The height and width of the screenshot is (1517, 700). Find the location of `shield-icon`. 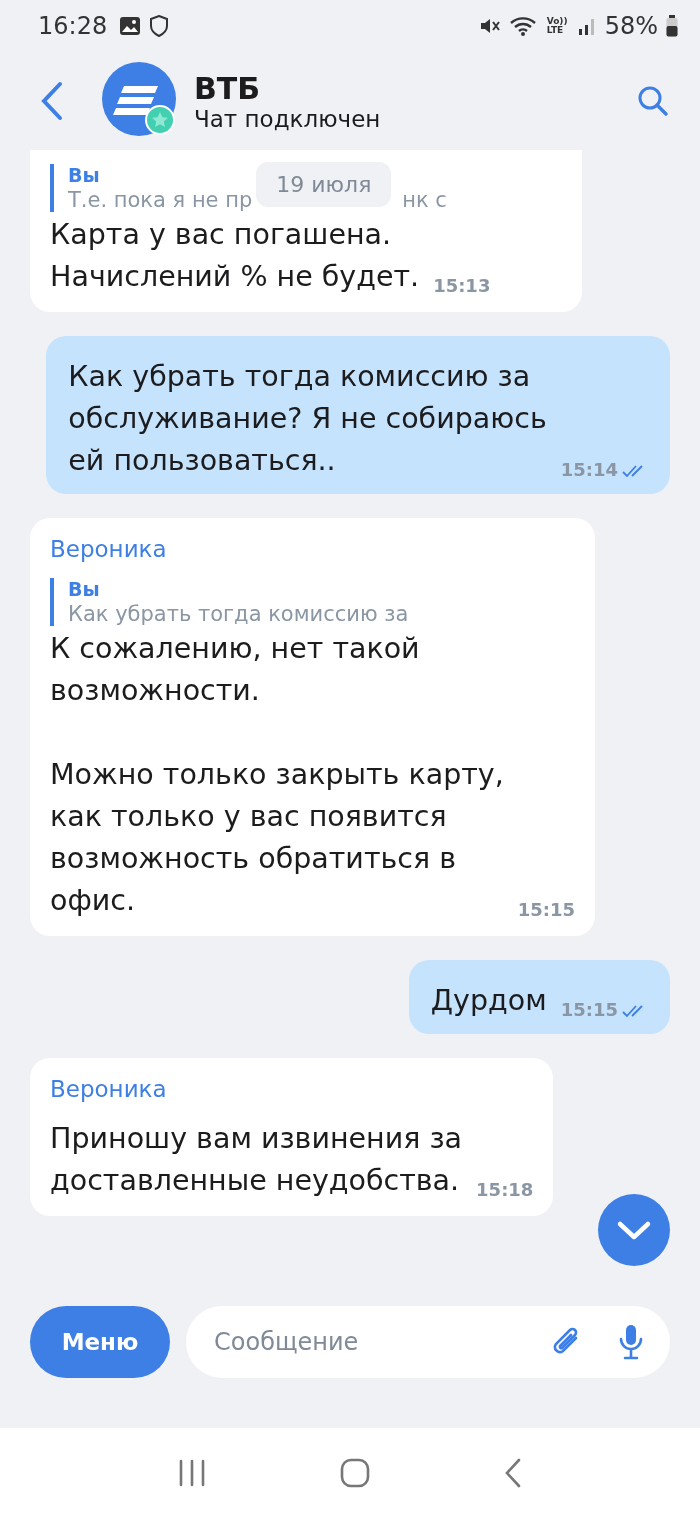

shield-icon is located at coordinates (159, 26).